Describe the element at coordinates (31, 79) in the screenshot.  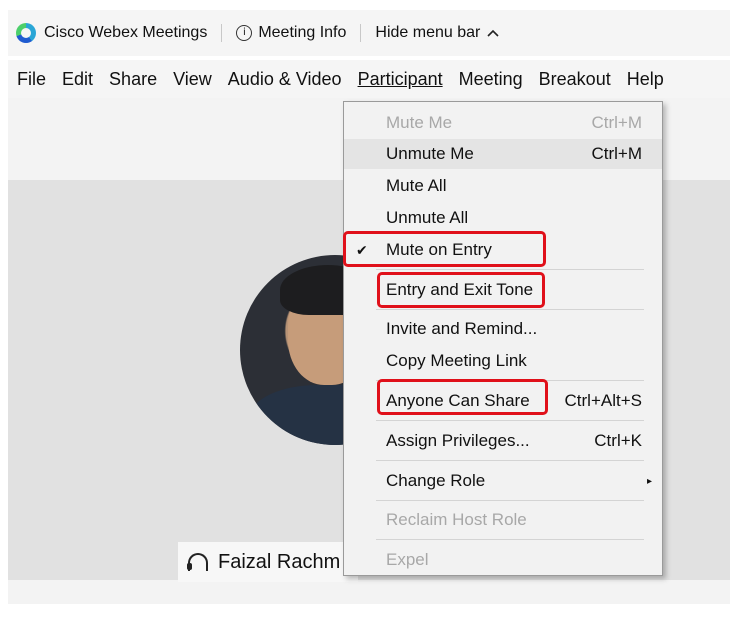
I see `menu-file: File` at that location.